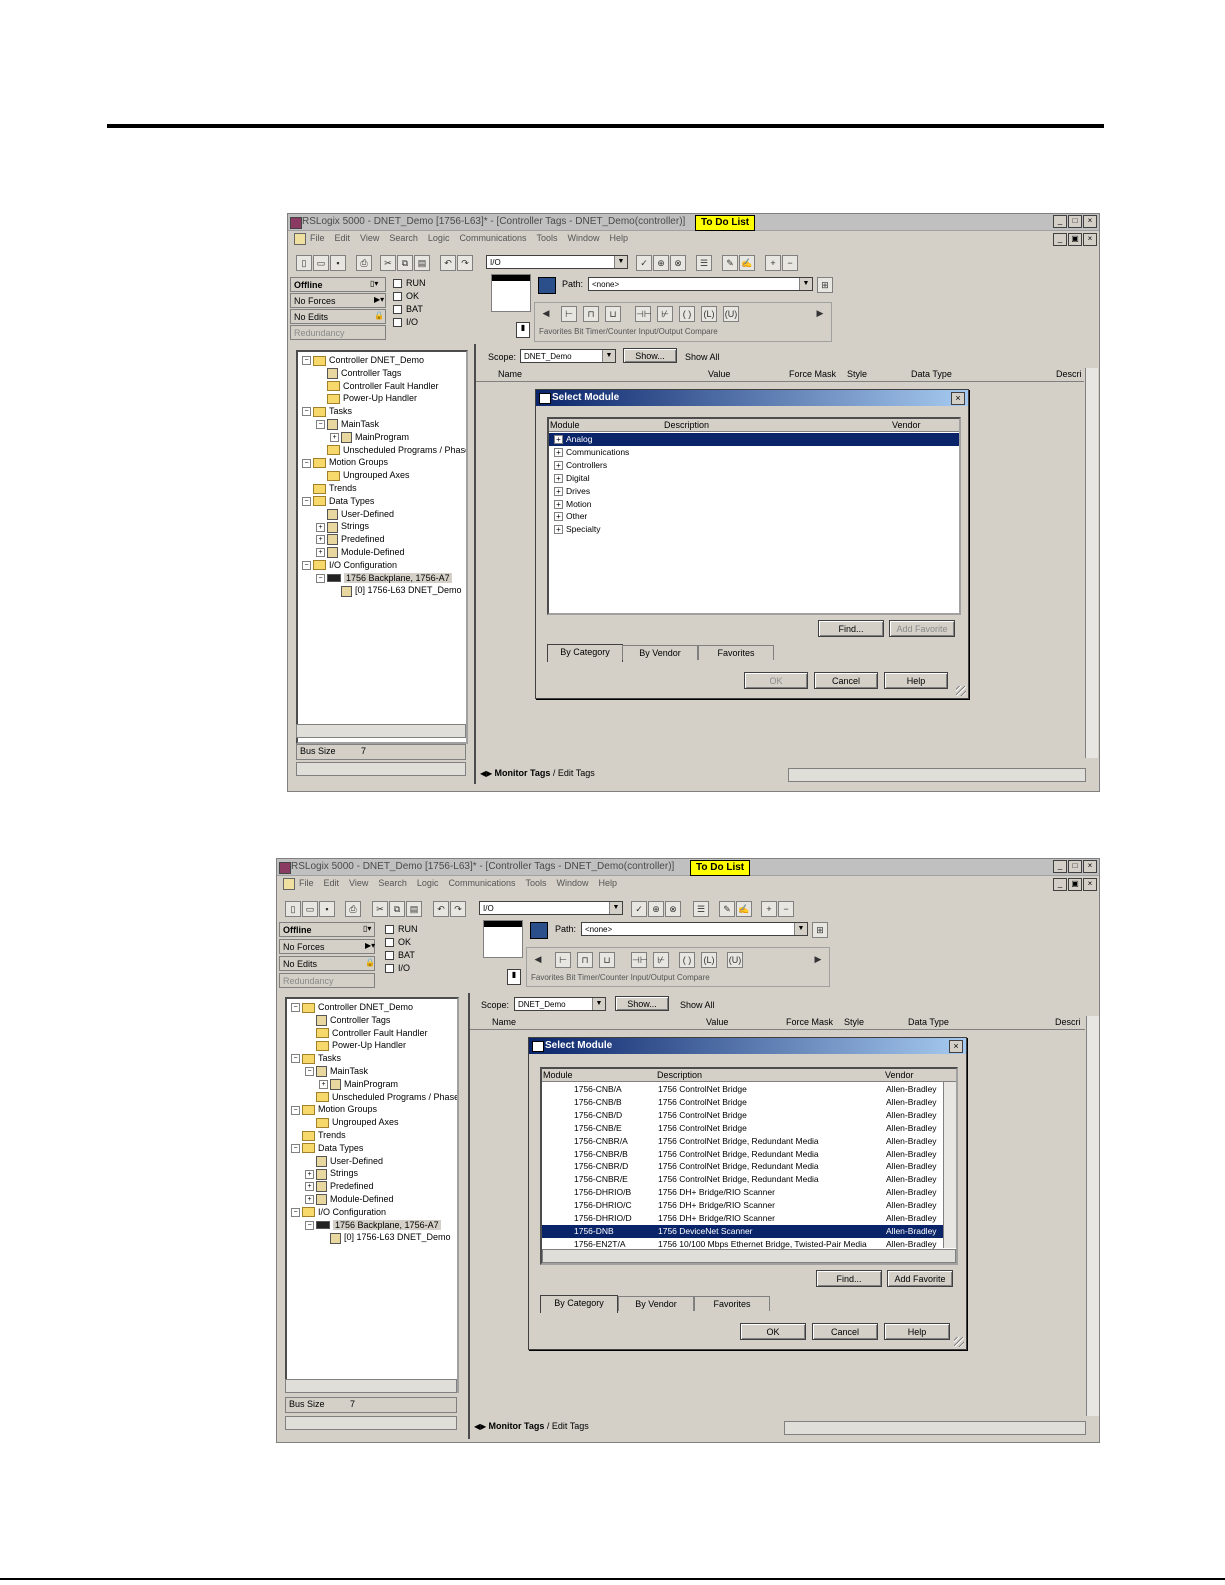 The height and width of the screenshot is (1585, 1225). Describe the element at coordinates (347, 425) in the screenshot. I see `tree-item: − MainTask` at that location.